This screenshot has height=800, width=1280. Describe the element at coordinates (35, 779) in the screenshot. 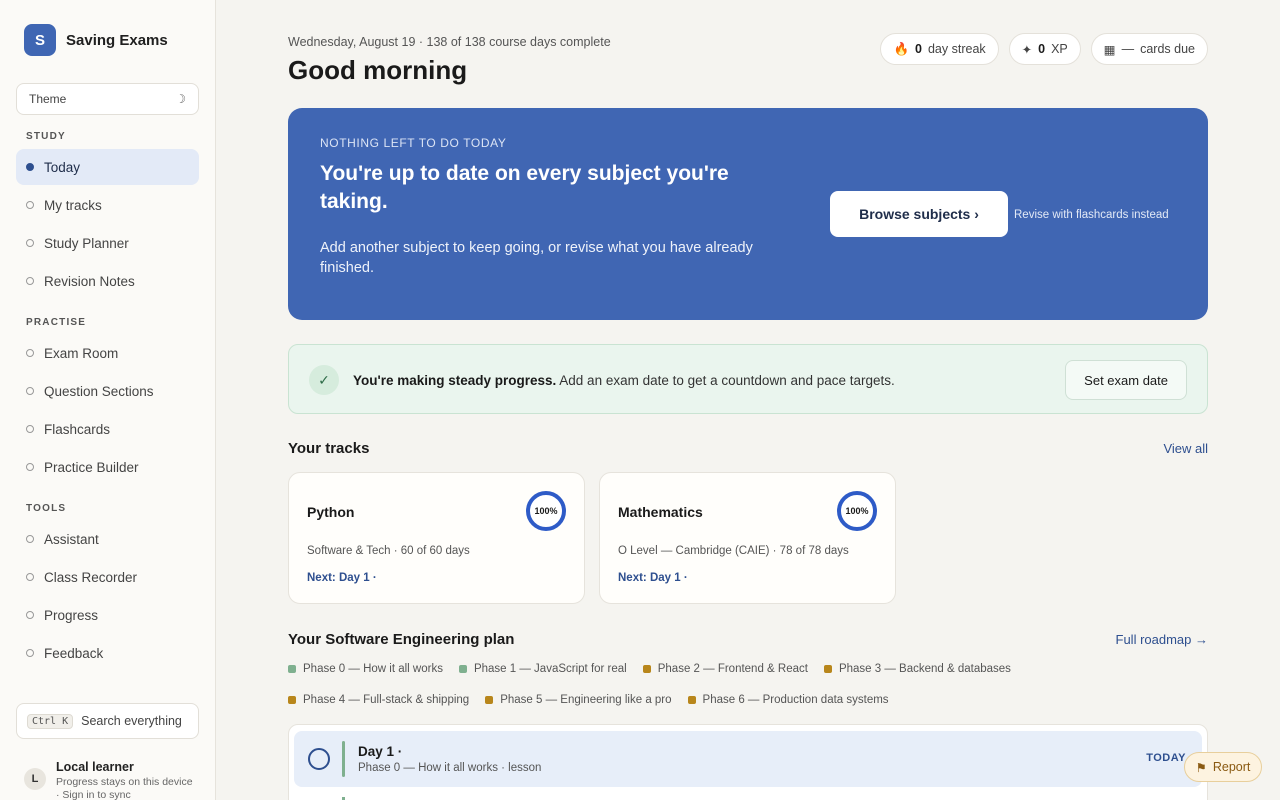

I see `avatar: L` at that location.